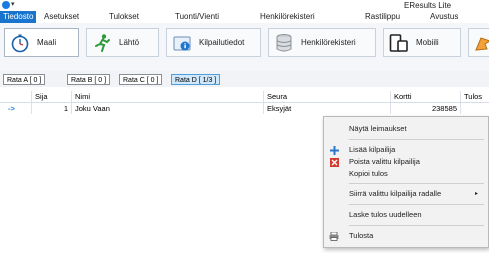  I want to click on printer-icon, so click(334, 236).